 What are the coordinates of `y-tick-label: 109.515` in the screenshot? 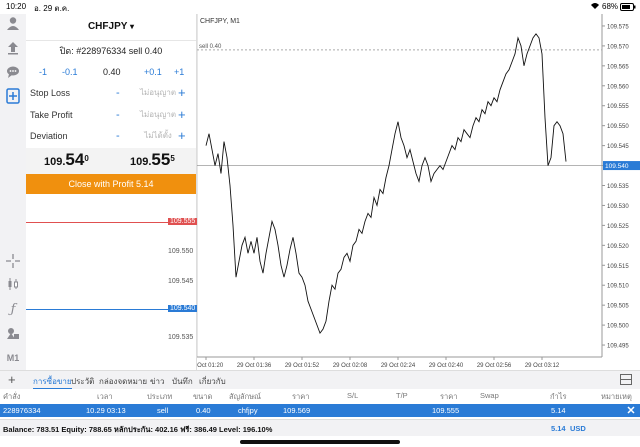 It's located at (618, 267).